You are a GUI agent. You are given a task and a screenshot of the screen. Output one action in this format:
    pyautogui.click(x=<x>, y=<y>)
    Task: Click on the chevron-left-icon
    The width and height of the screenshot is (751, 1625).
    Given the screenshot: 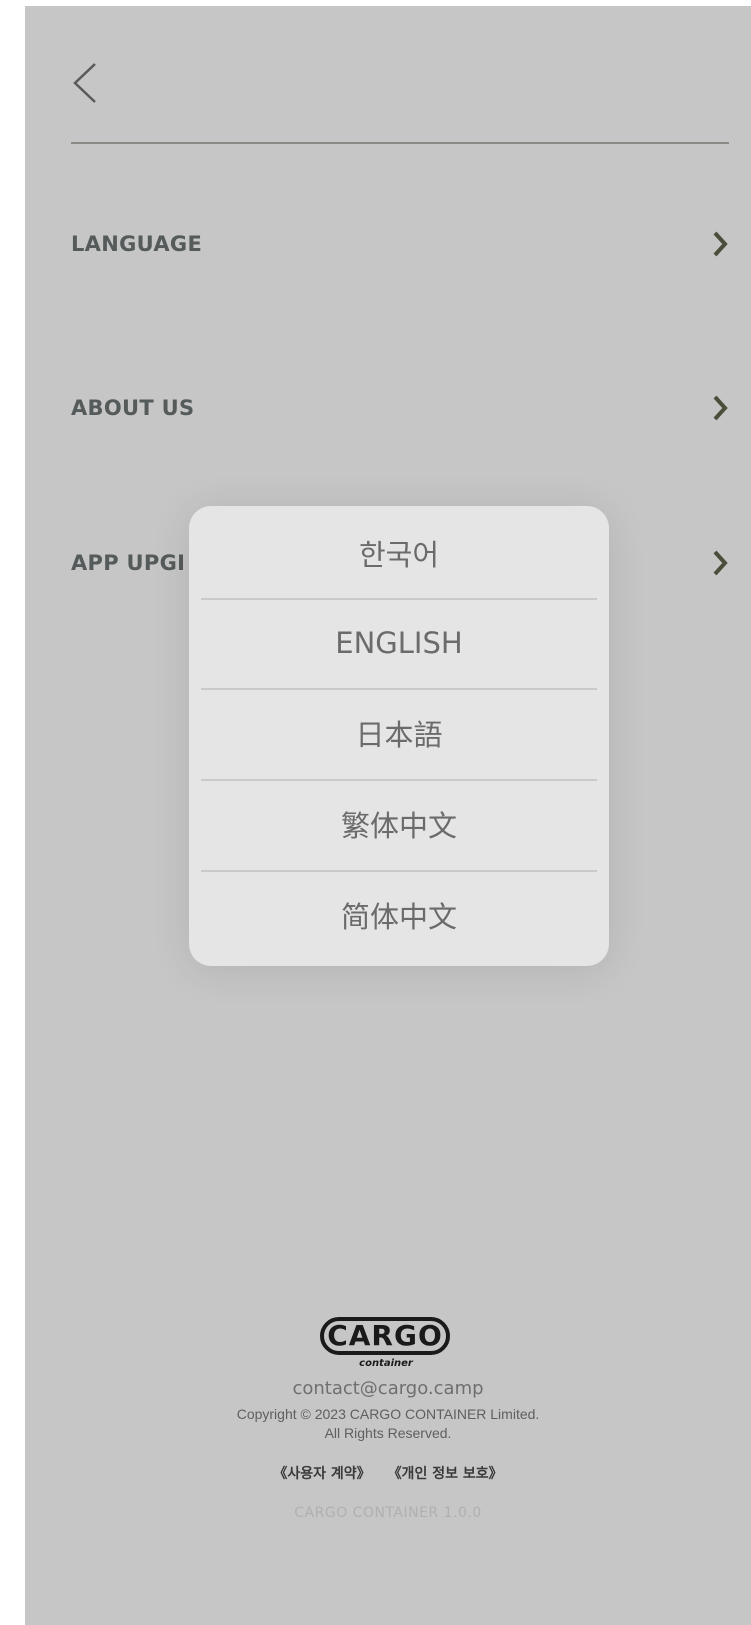 What is the action you would take?
    pyautogui.click(x=84, y=83)
    